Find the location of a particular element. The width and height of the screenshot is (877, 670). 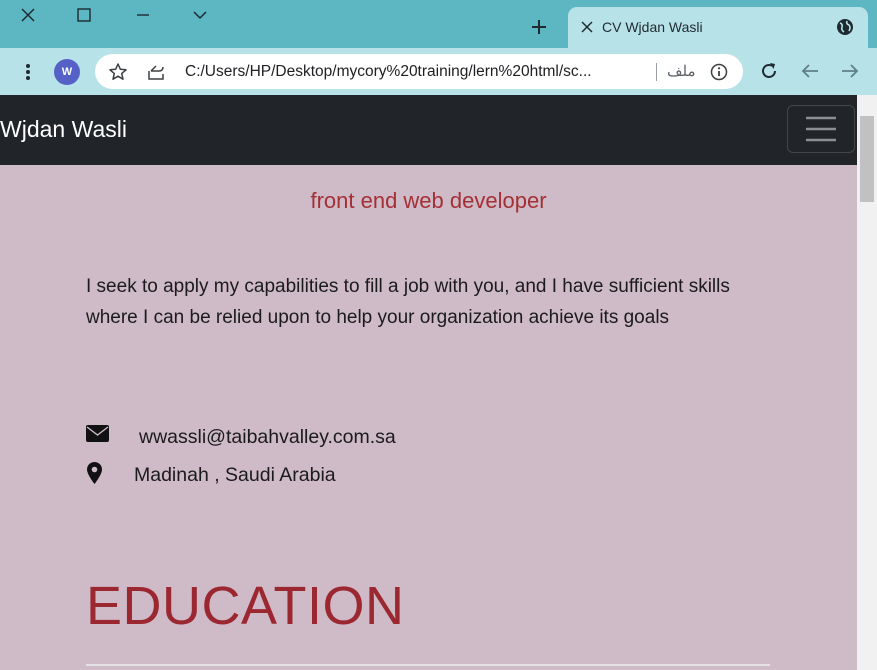

plus-icon is located at coordinates (539, 27).